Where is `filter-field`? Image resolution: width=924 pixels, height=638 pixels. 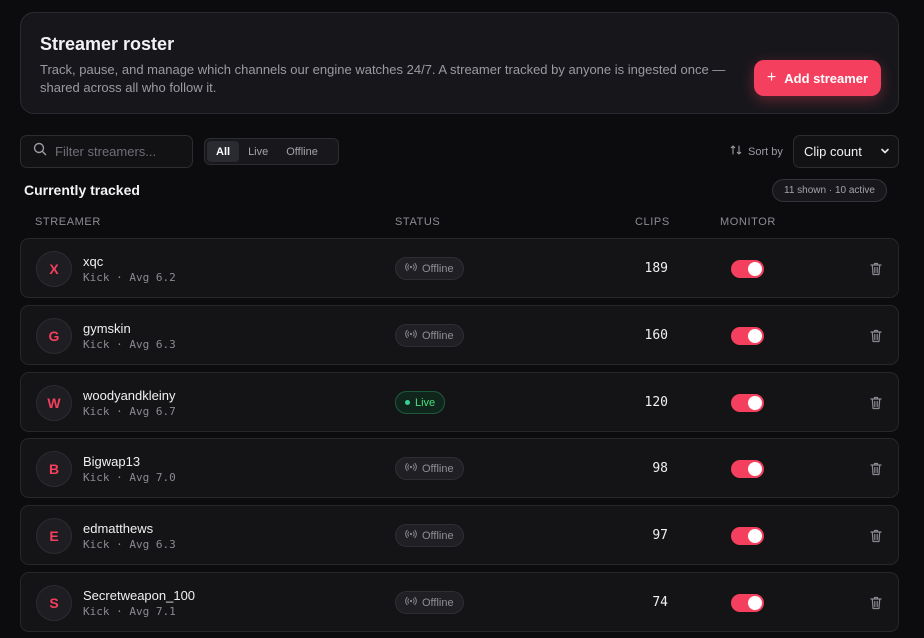
filter-field is located at coordinates (106, 151).